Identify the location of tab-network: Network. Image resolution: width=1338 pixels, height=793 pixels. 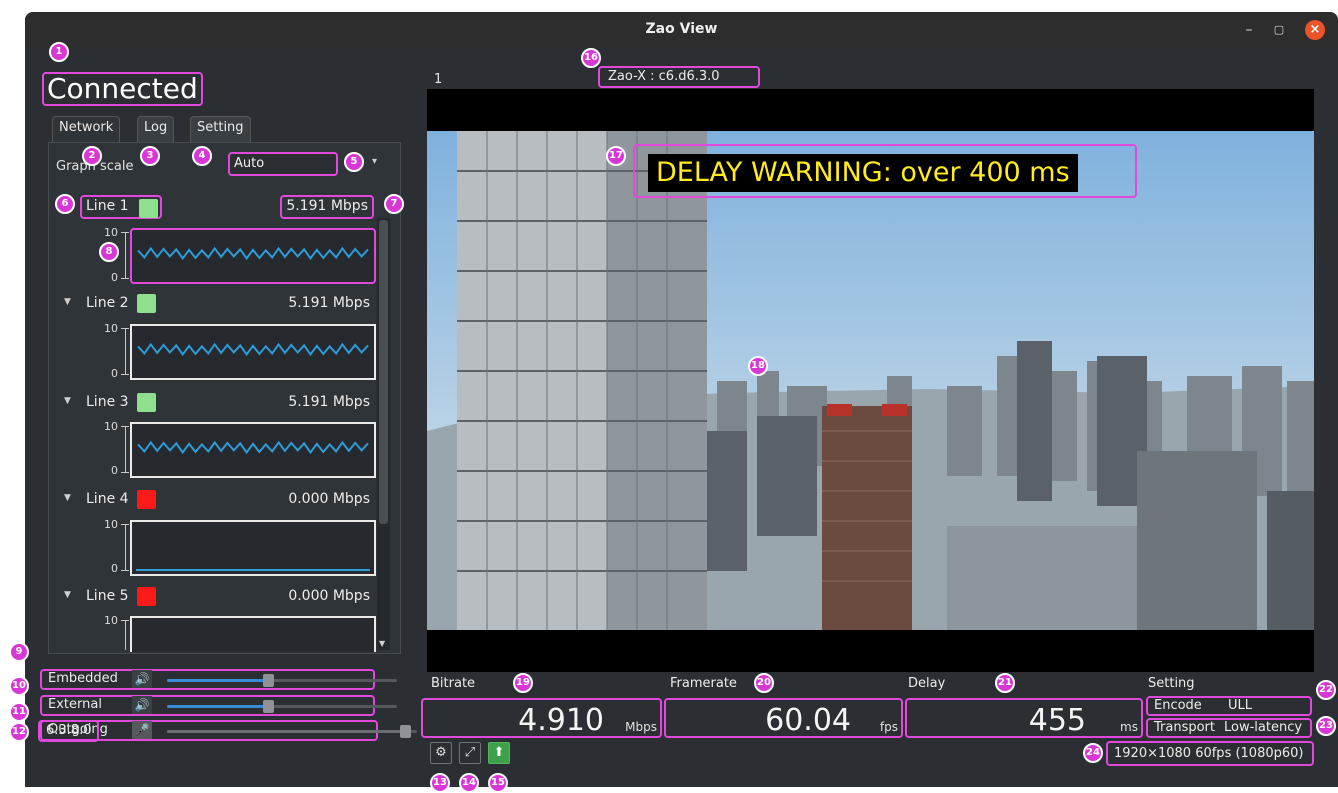
(86, 129).